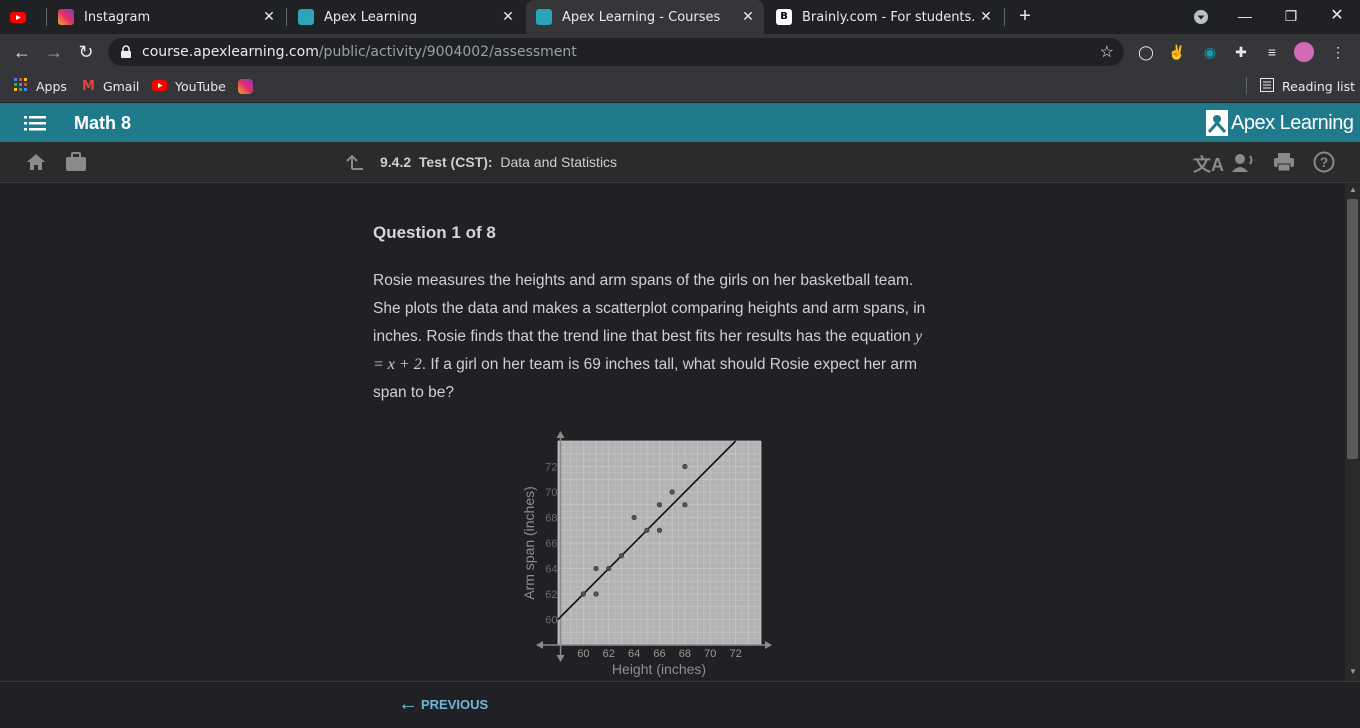  I want to click on course-title: Math 8, so click(103, 123).